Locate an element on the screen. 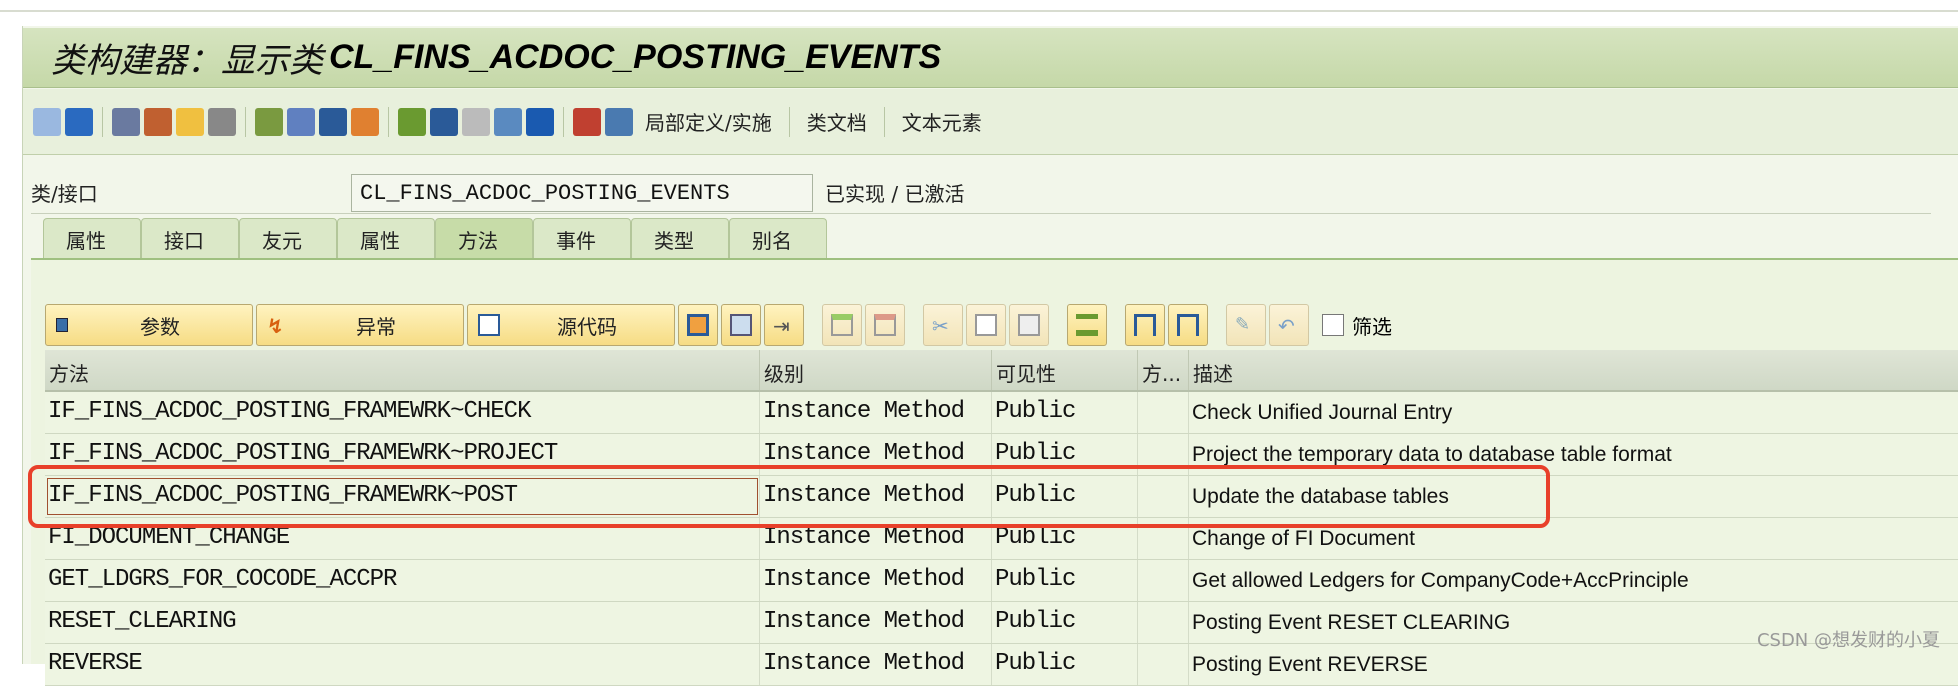  text-elements-button: 文本元素 is located at coordinates (942, 121).